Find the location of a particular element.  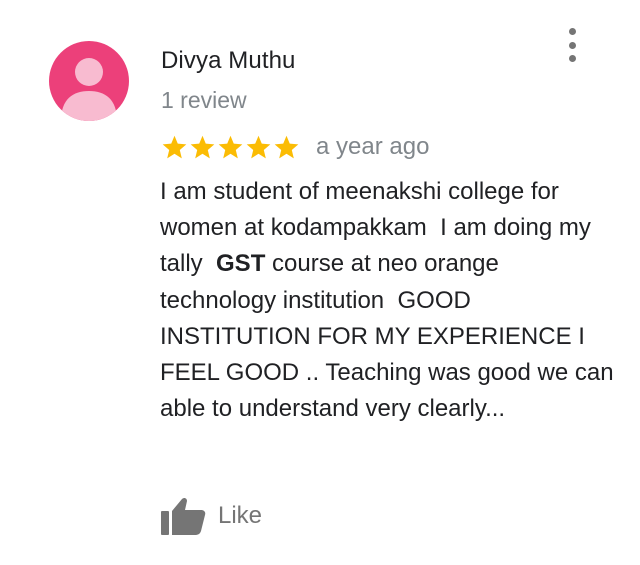

rating-row: a year ago is located at coordinates (295, 147).